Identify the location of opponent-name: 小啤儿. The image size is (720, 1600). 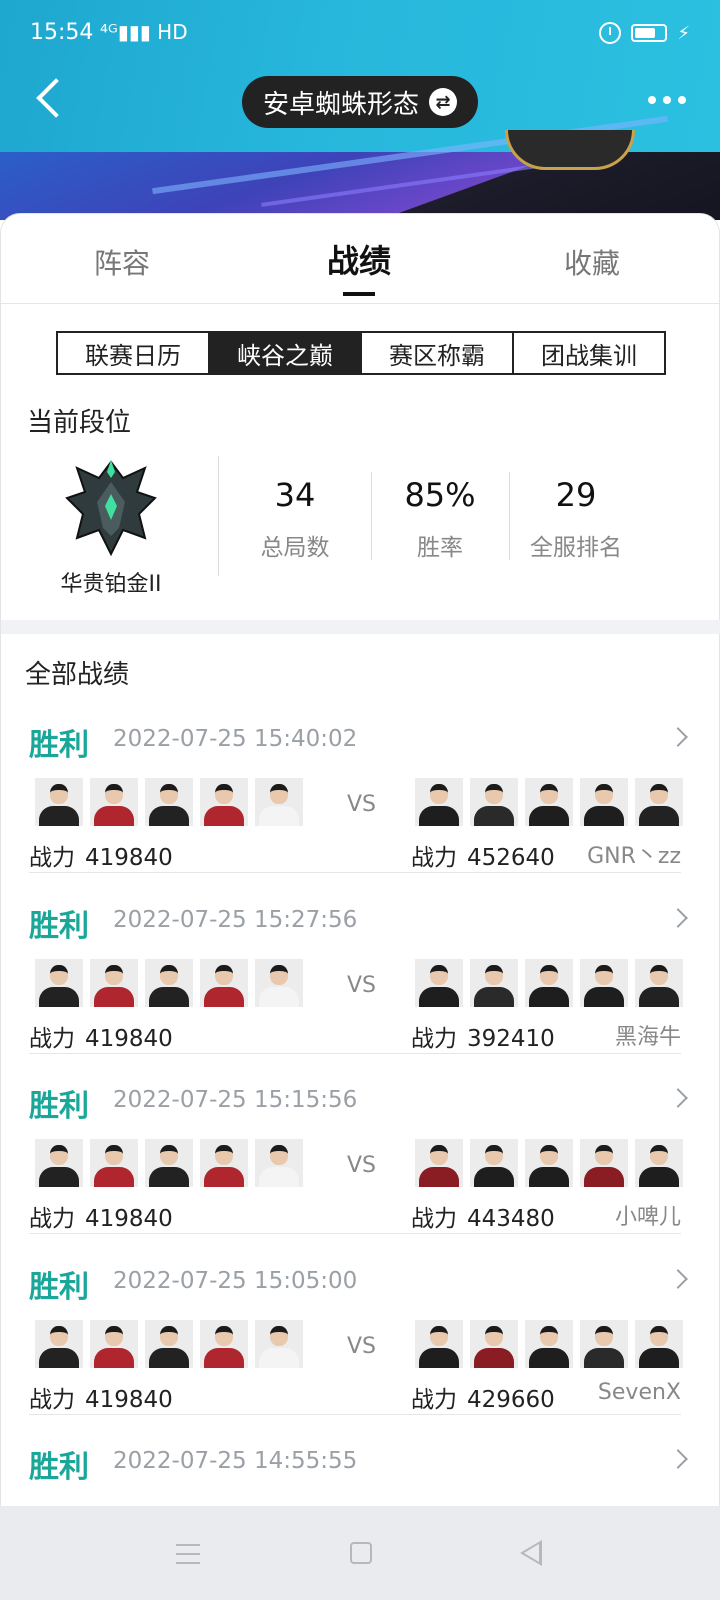
(648, 1215).